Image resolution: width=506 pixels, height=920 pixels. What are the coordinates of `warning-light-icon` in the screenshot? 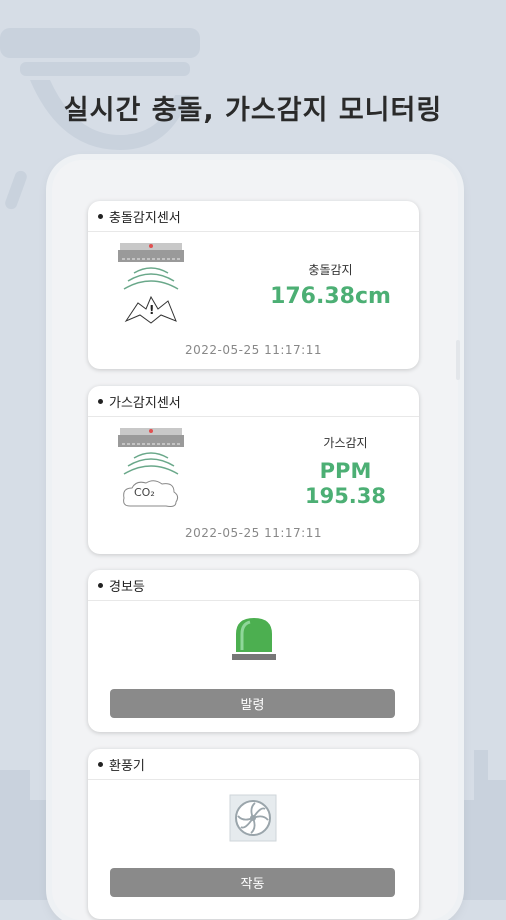 It's located at (254, 639).